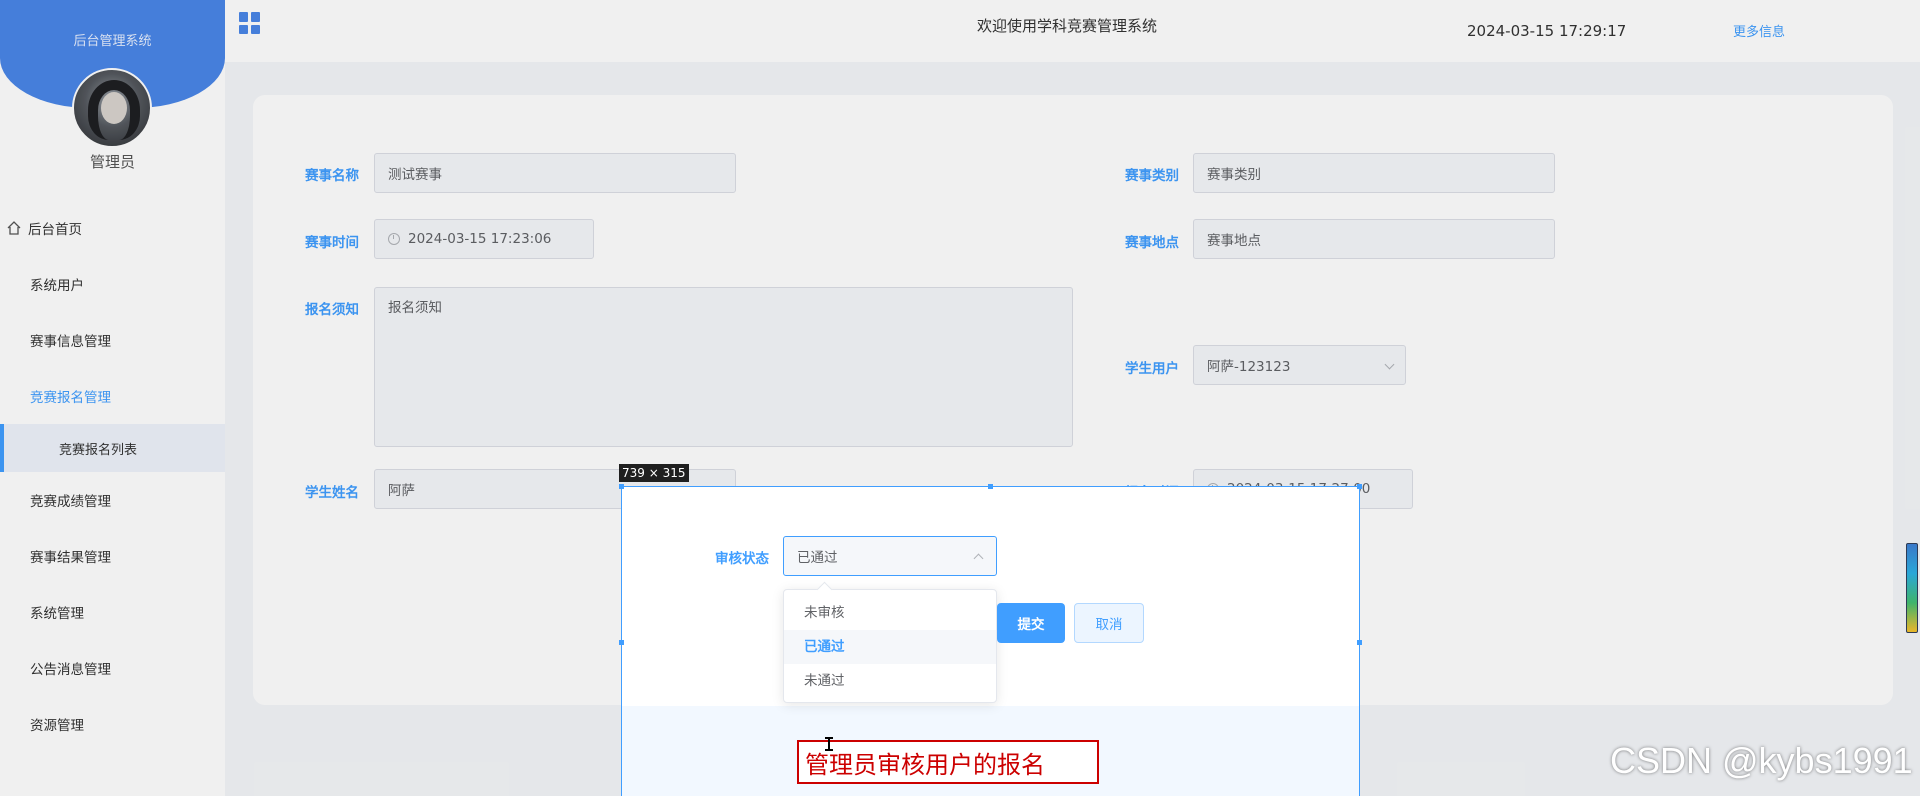 The width and height of the screenshot is (1920, 796). Describe the element at coordinates (948, 762) in the screenshot. I see `annotation-caption: 管理员审核用户的报名` at that location.